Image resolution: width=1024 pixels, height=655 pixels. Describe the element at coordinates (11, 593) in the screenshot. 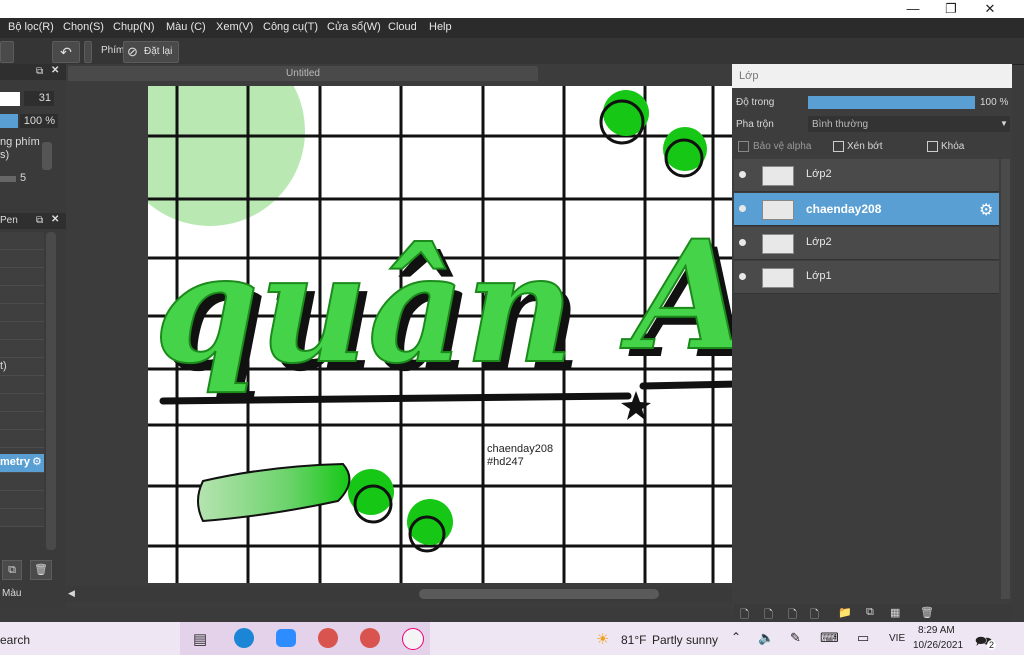

I see `color-tab-label: Màu` at that location.